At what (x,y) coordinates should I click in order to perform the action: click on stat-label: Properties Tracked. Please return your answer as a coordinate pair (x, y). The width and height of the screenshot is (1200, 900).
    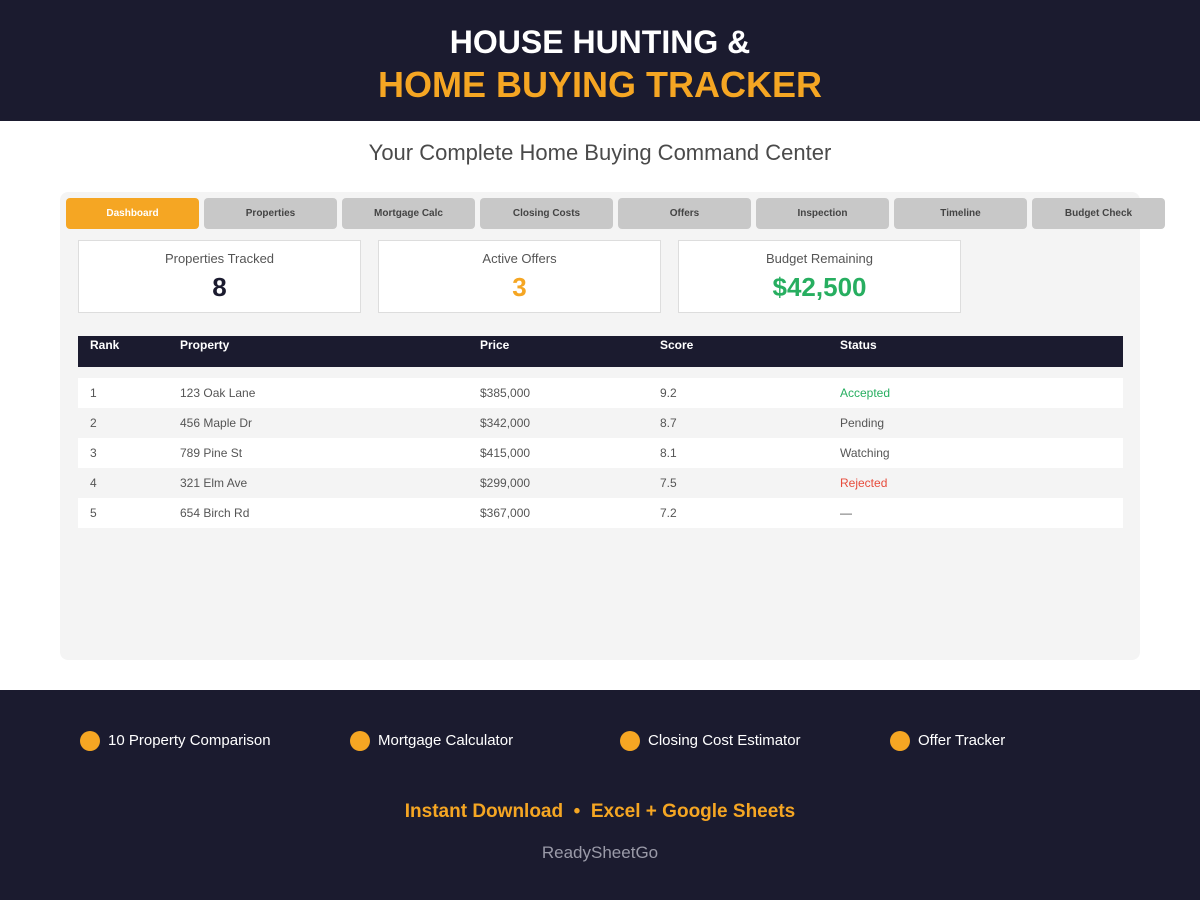
    Looking at the image, I should click on (219, 258).